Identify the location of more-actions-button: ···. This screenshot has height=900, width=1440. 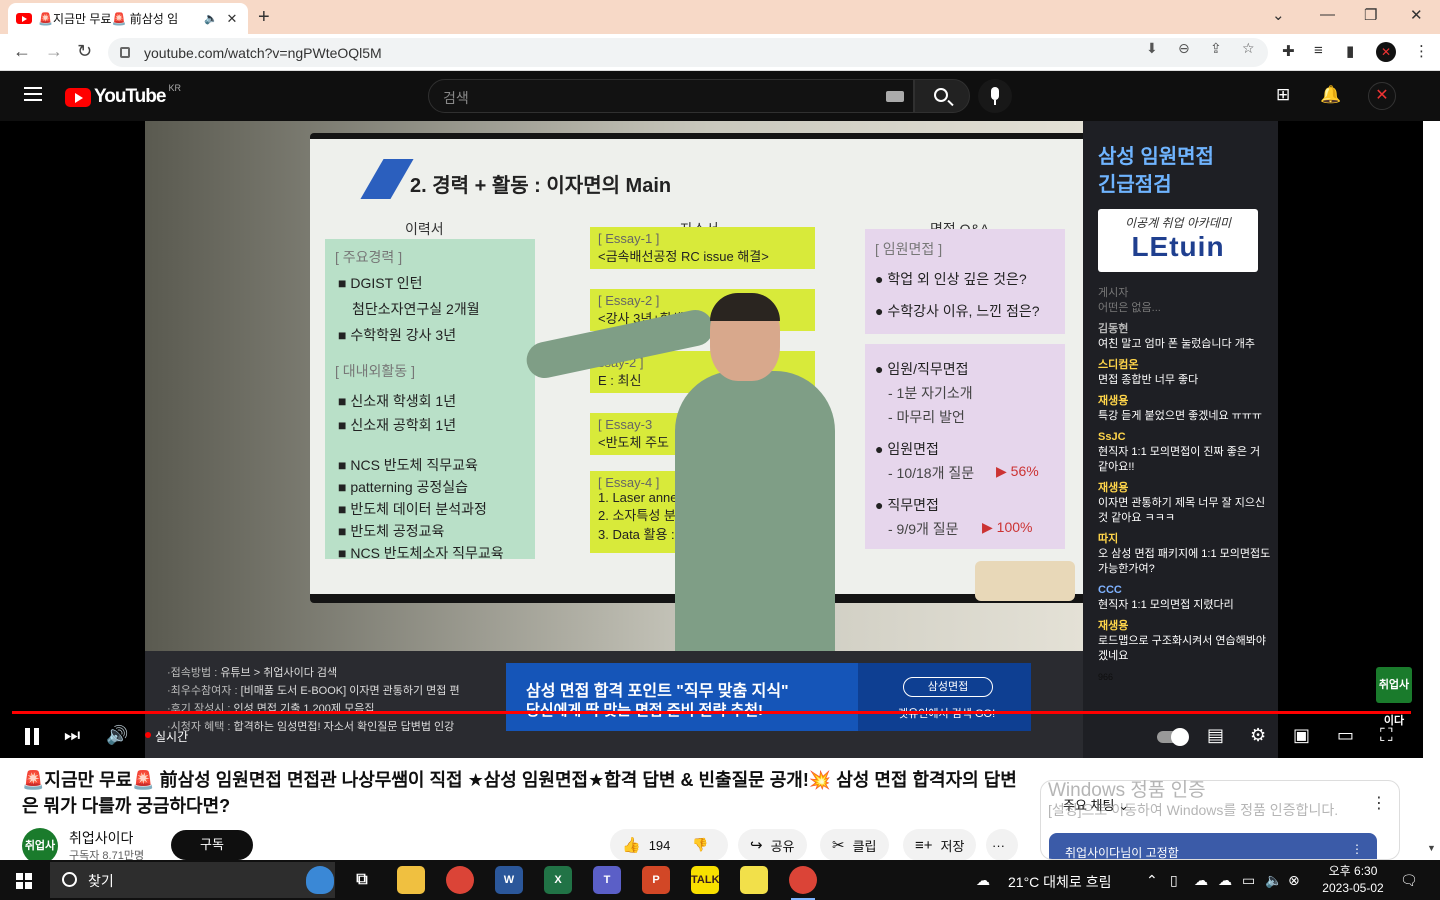
(1002, 845).